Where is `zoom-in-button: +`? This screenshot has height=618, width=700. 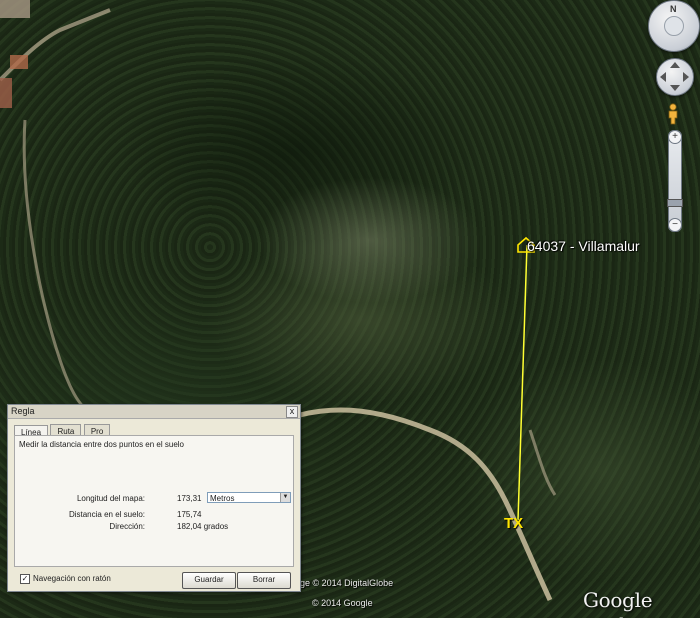
zoom-in-button: + is located at coordinates (675, 137).